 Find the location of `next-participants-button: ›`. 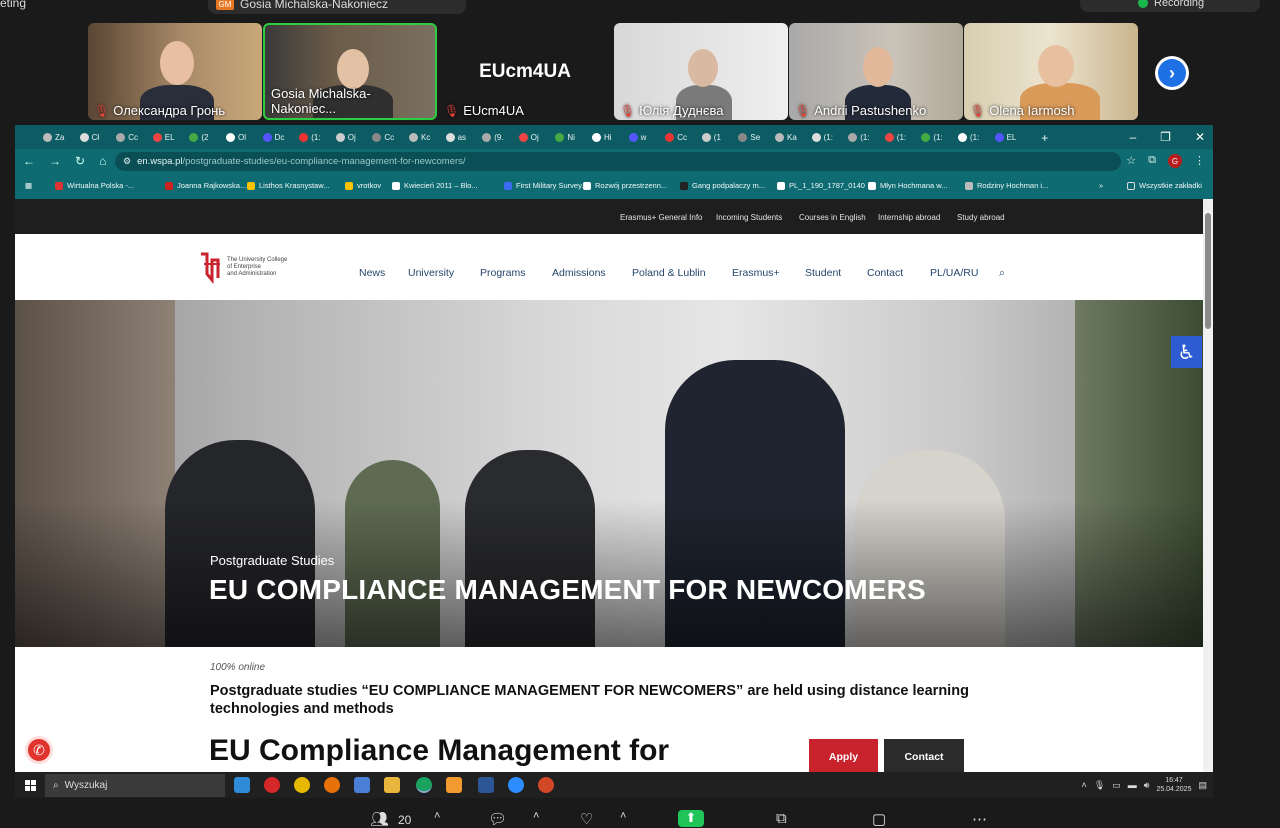

next-participants-button: › is located at coordinates (1172, 73).